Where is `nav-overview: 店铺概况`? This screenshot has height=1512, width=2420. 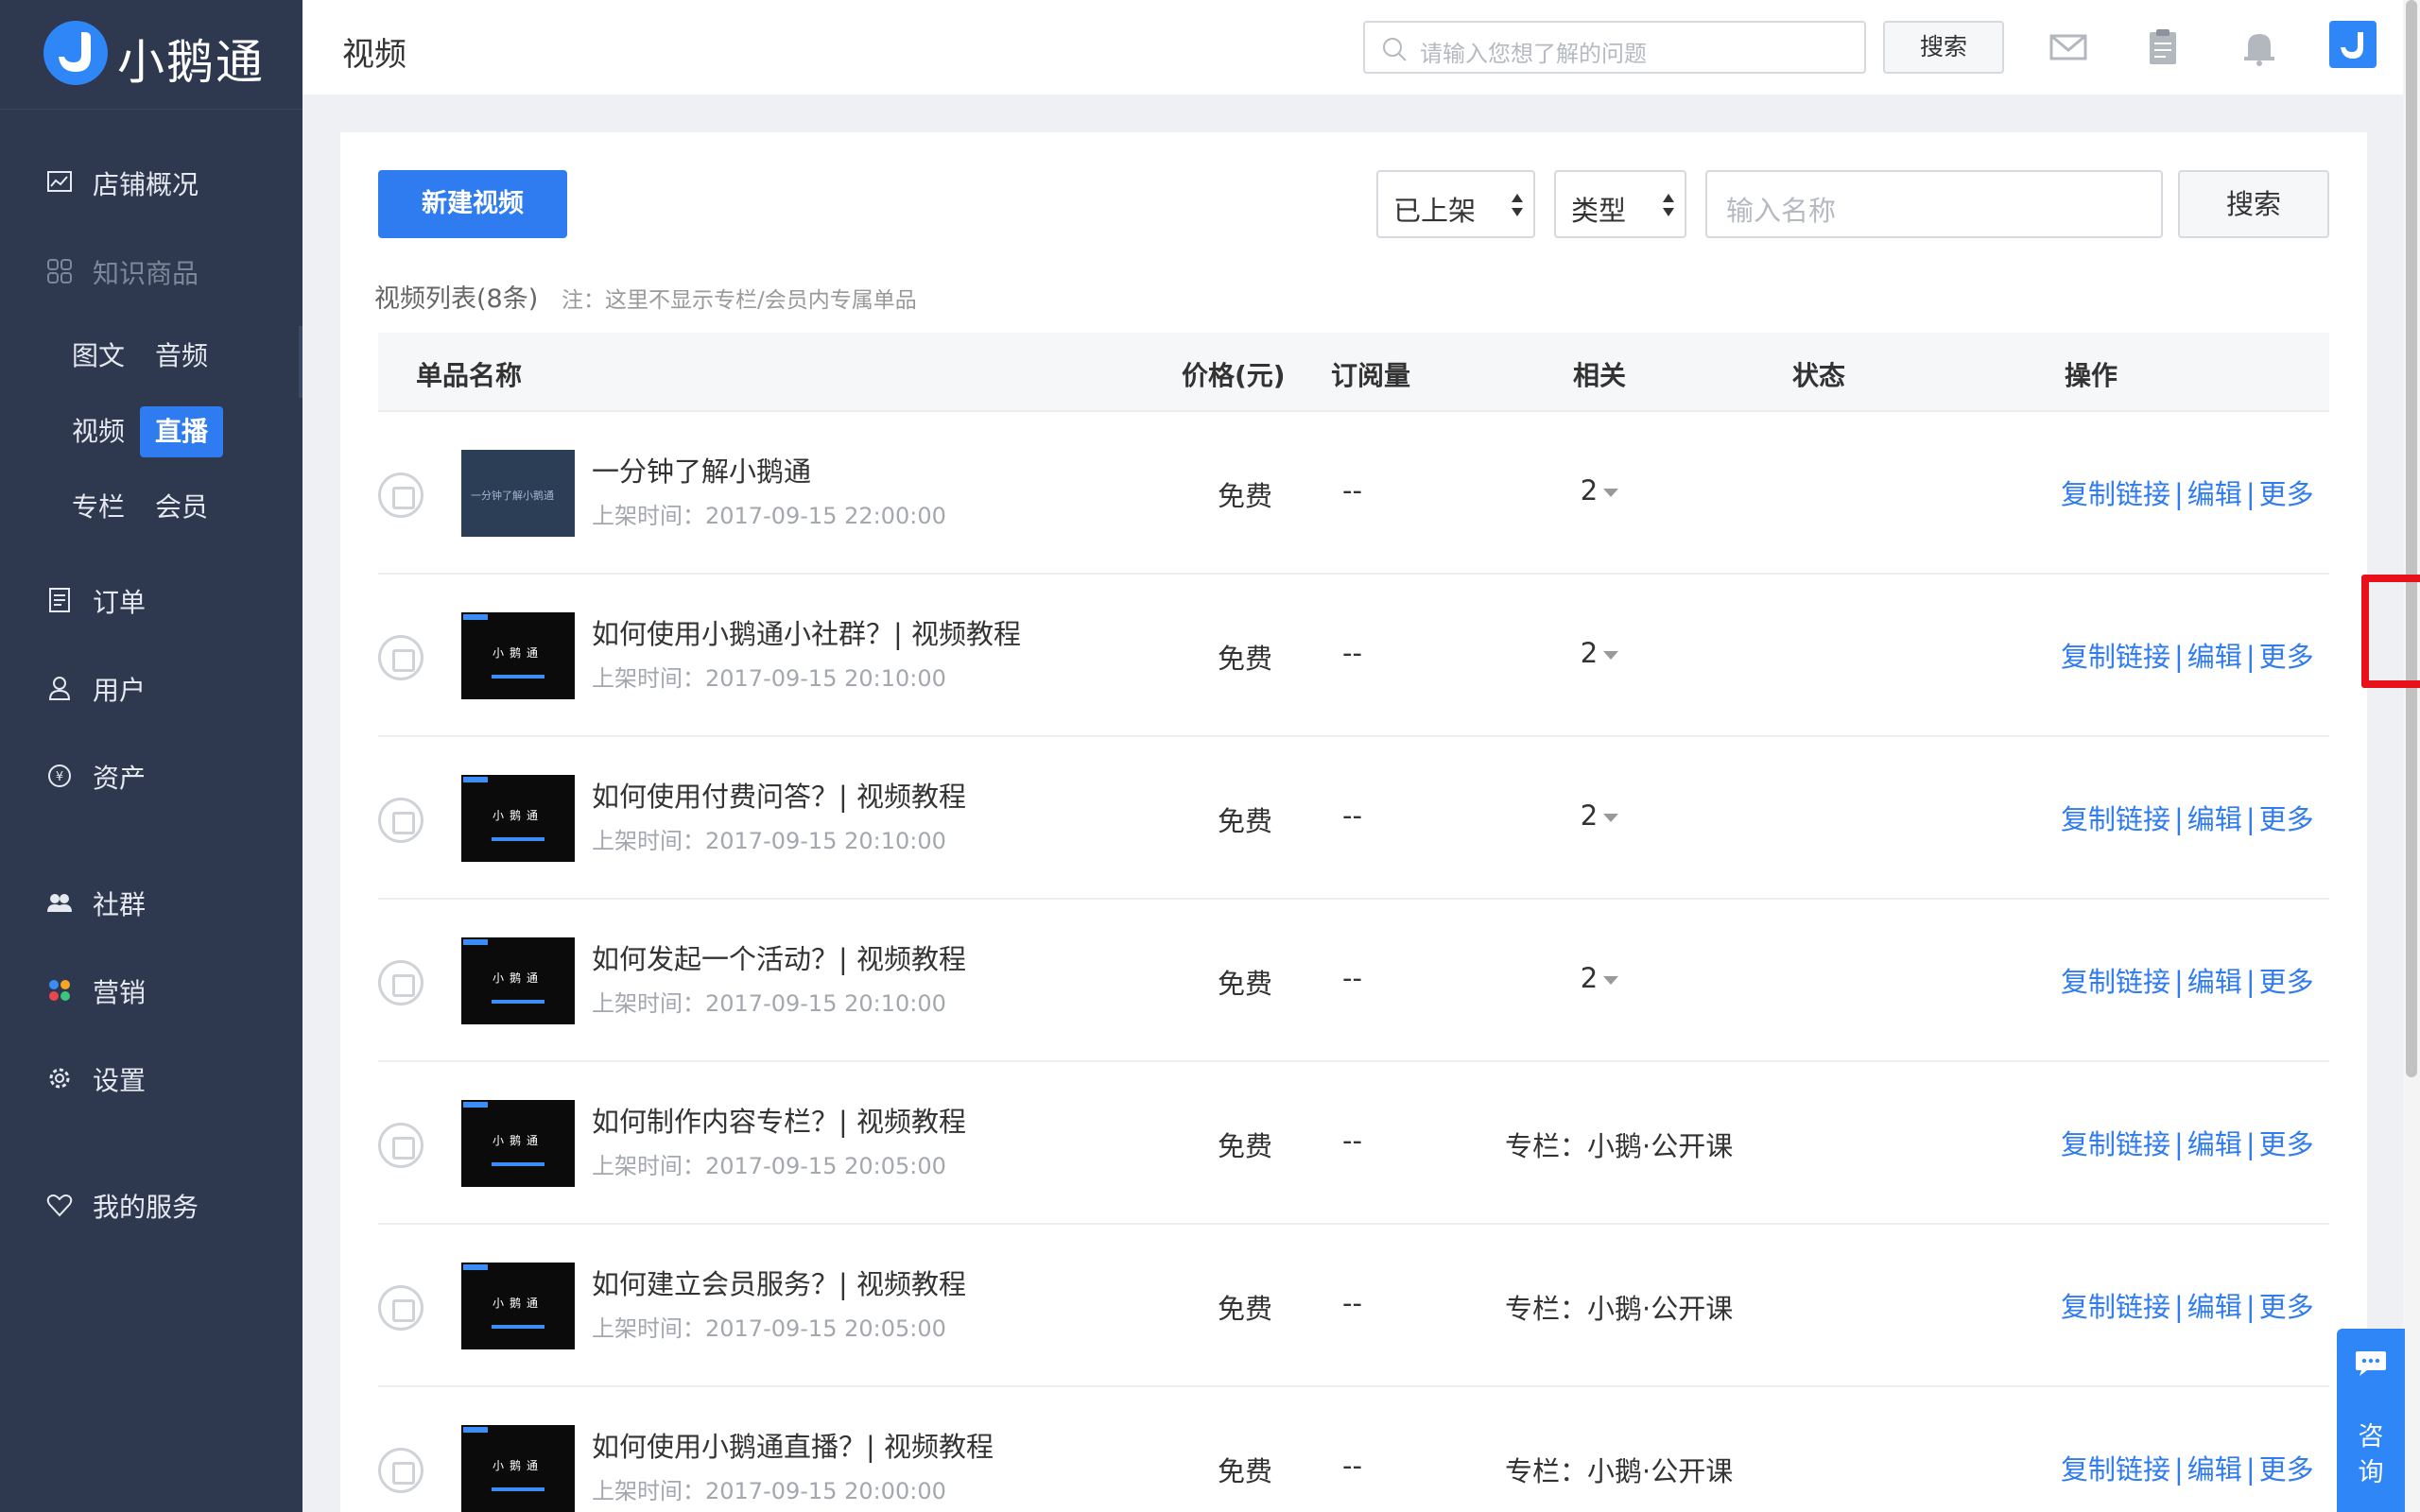 nav-overview: 店铺概况 is located at coordinates (151, 182).